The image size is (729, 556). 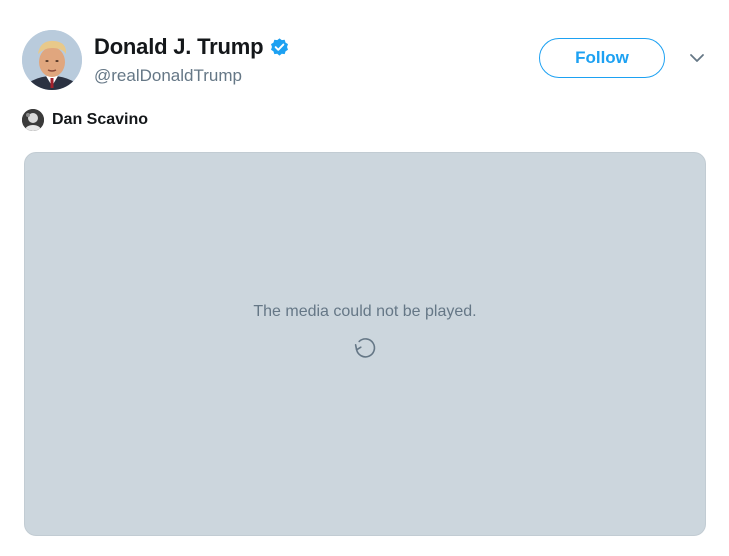 I want to click on follow-button: Follow, so click(x=602, y=58).